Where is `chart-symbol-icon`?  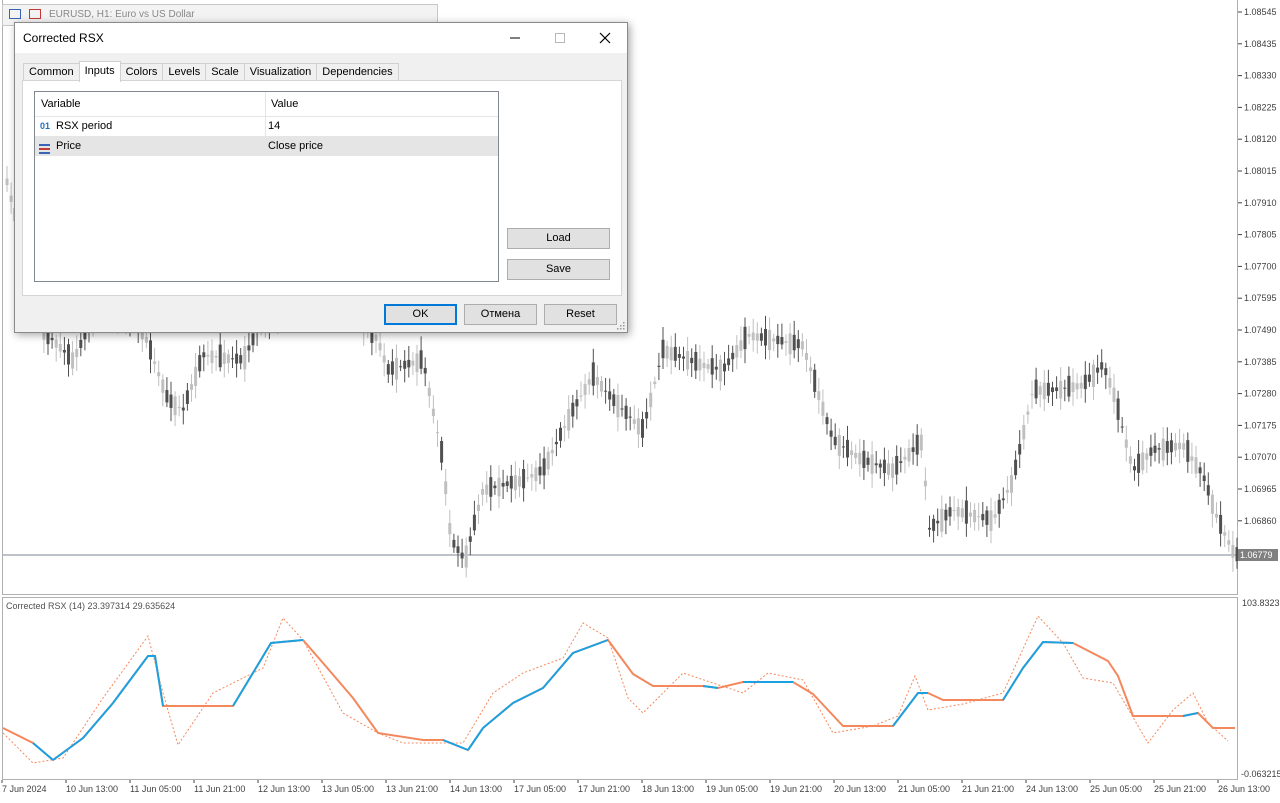 chart-symbol-icon is located at coordinates (35, 14).